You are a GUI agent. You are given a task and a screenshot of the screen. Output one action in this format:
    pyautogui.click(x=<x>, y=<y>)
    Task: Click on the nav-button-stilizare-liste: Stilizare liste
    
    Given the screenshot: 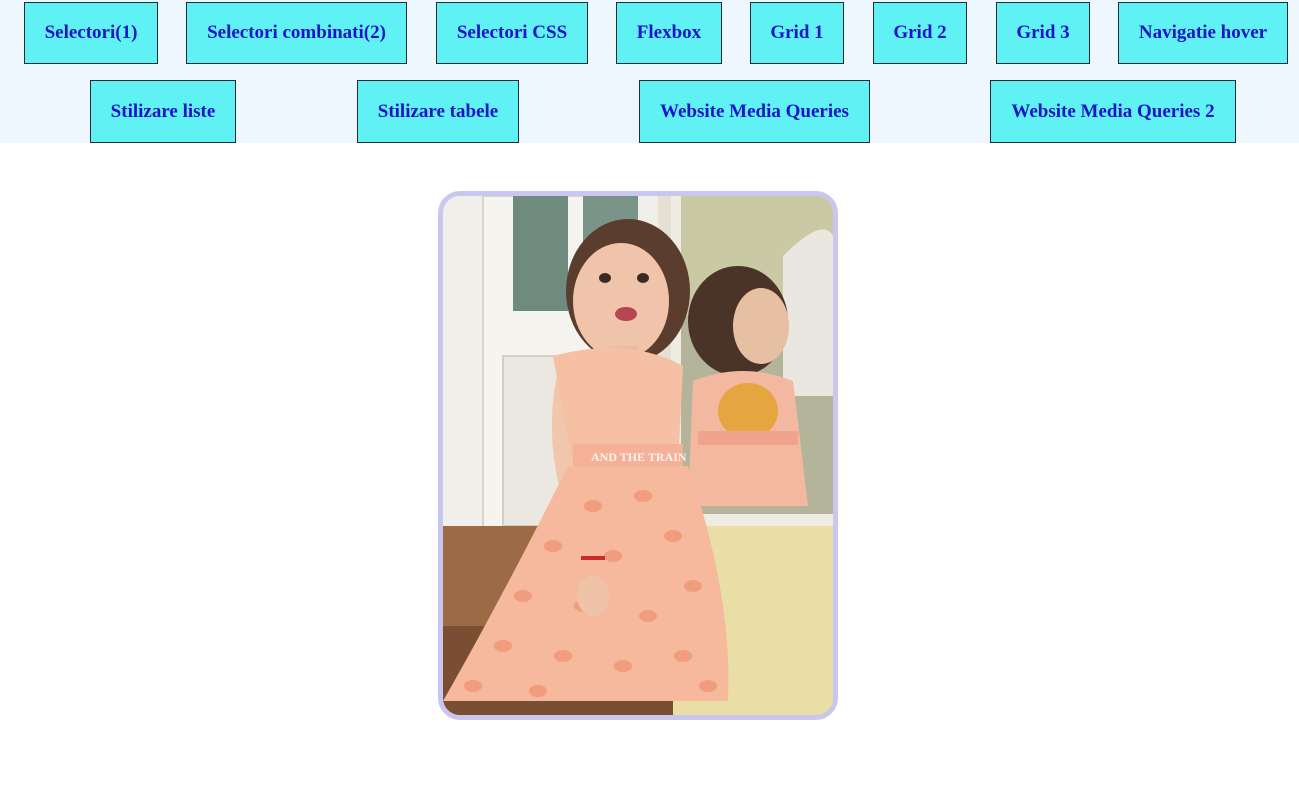 What is the action you would take?
    pyautogui.click(x=163, y=111)
    